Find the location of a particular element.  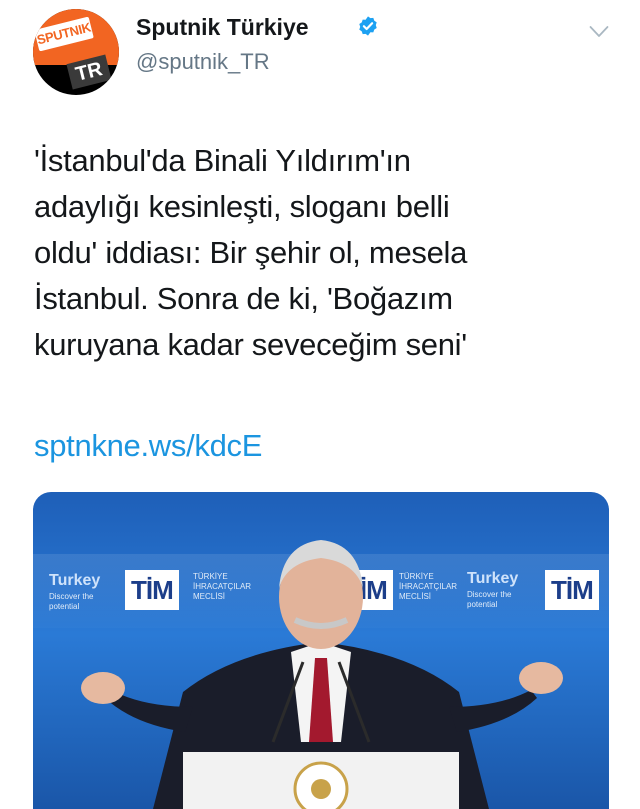

tweet-text-line: kuruyana kadar seveceğim seni' is located at coordinates (250, 344).